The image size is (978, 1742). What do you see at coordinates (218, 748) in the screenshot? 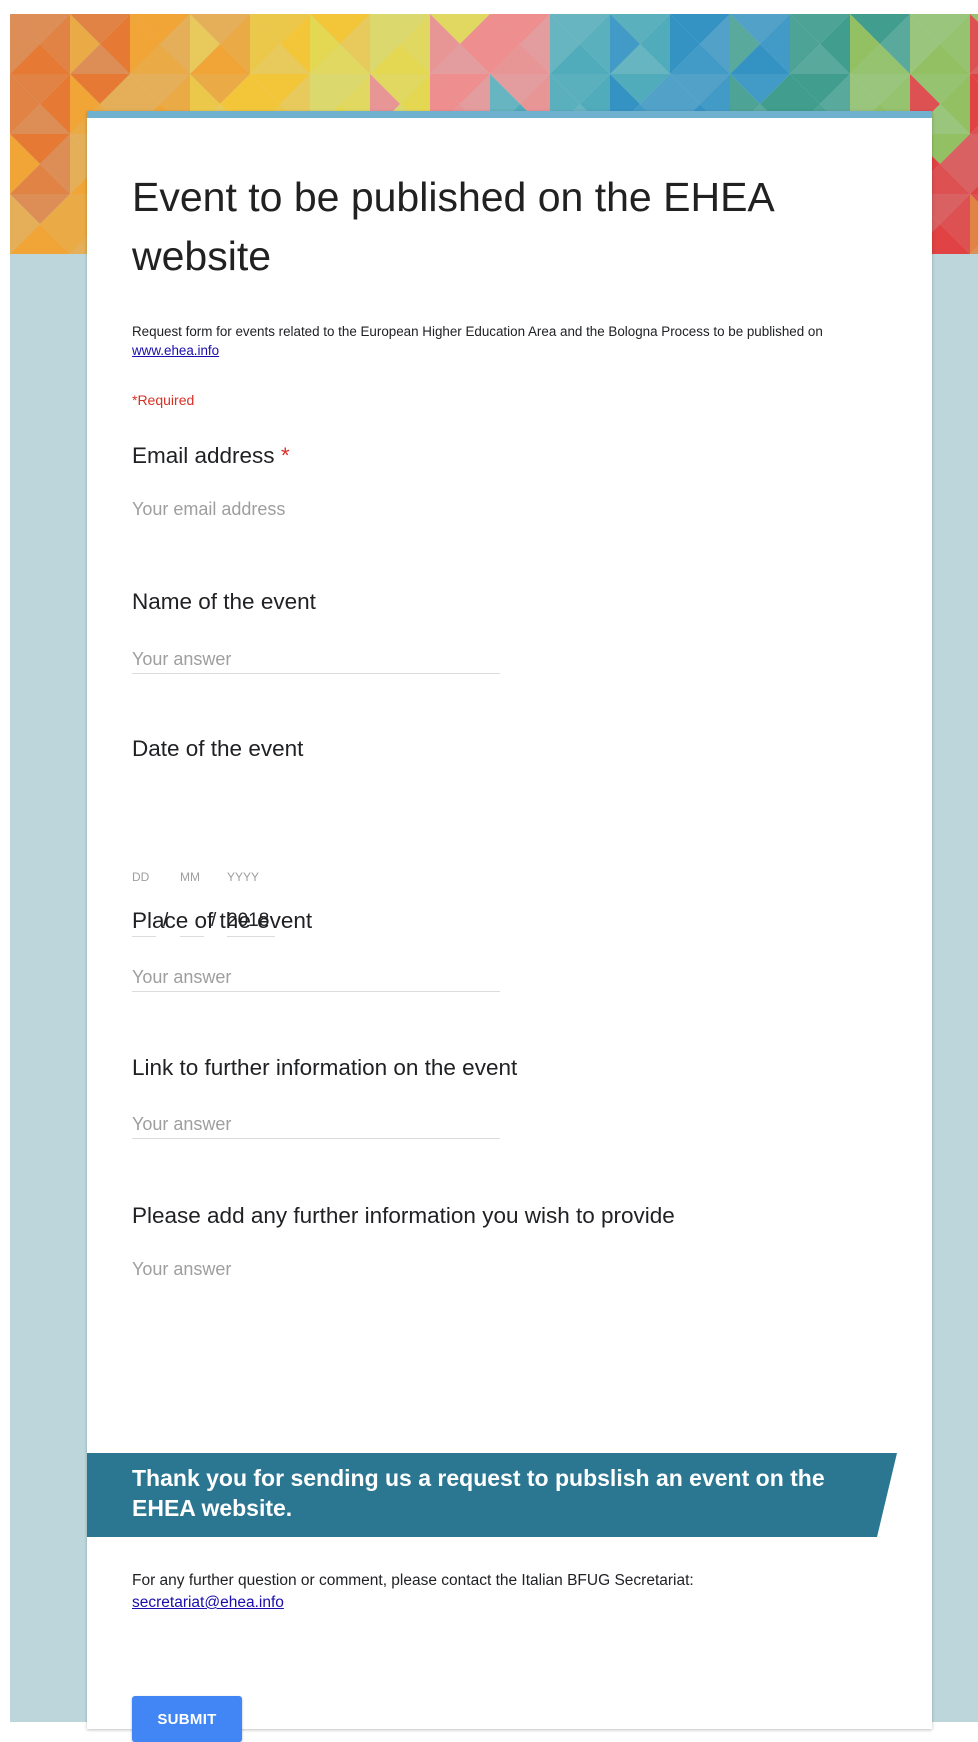
I see `date-question-title: Date of the event` at bounding box center [218, 748].